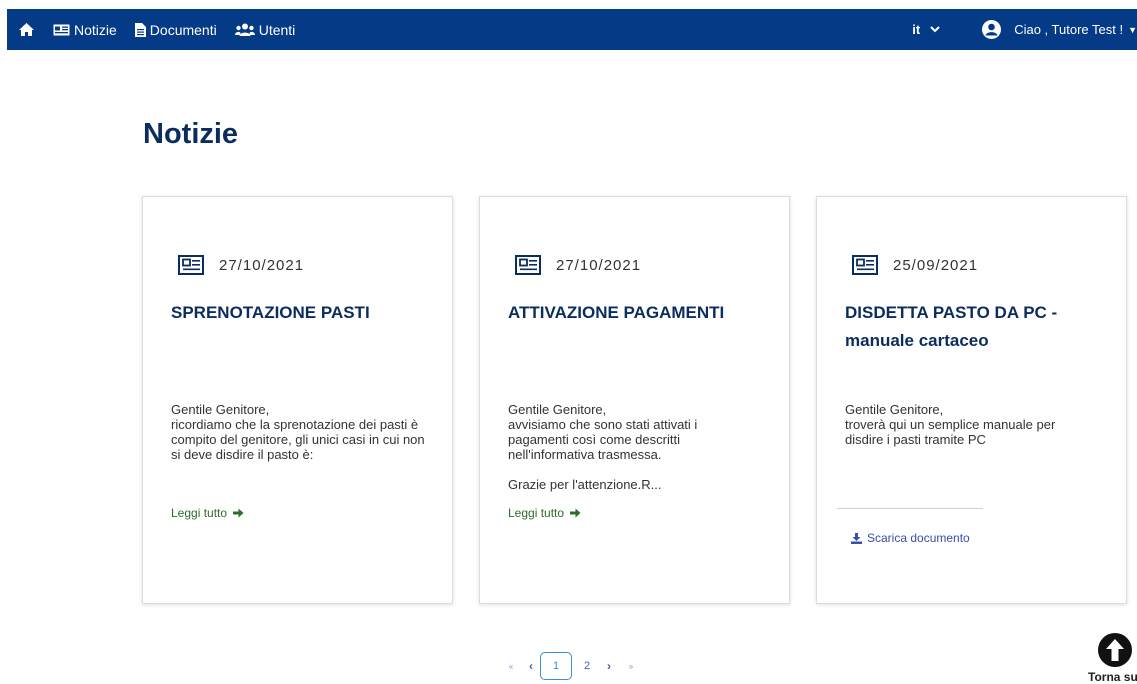  What do you see at coordinates (992, 29) in the screenshot?
I see `user-avatar-icon` at bounding box center [992, 29].